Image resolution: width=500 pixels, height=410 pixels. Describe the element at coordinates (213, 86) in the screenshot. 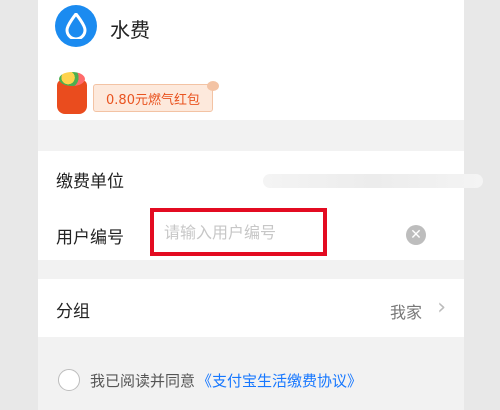

I see `coupon-tail-decoration` at that location.